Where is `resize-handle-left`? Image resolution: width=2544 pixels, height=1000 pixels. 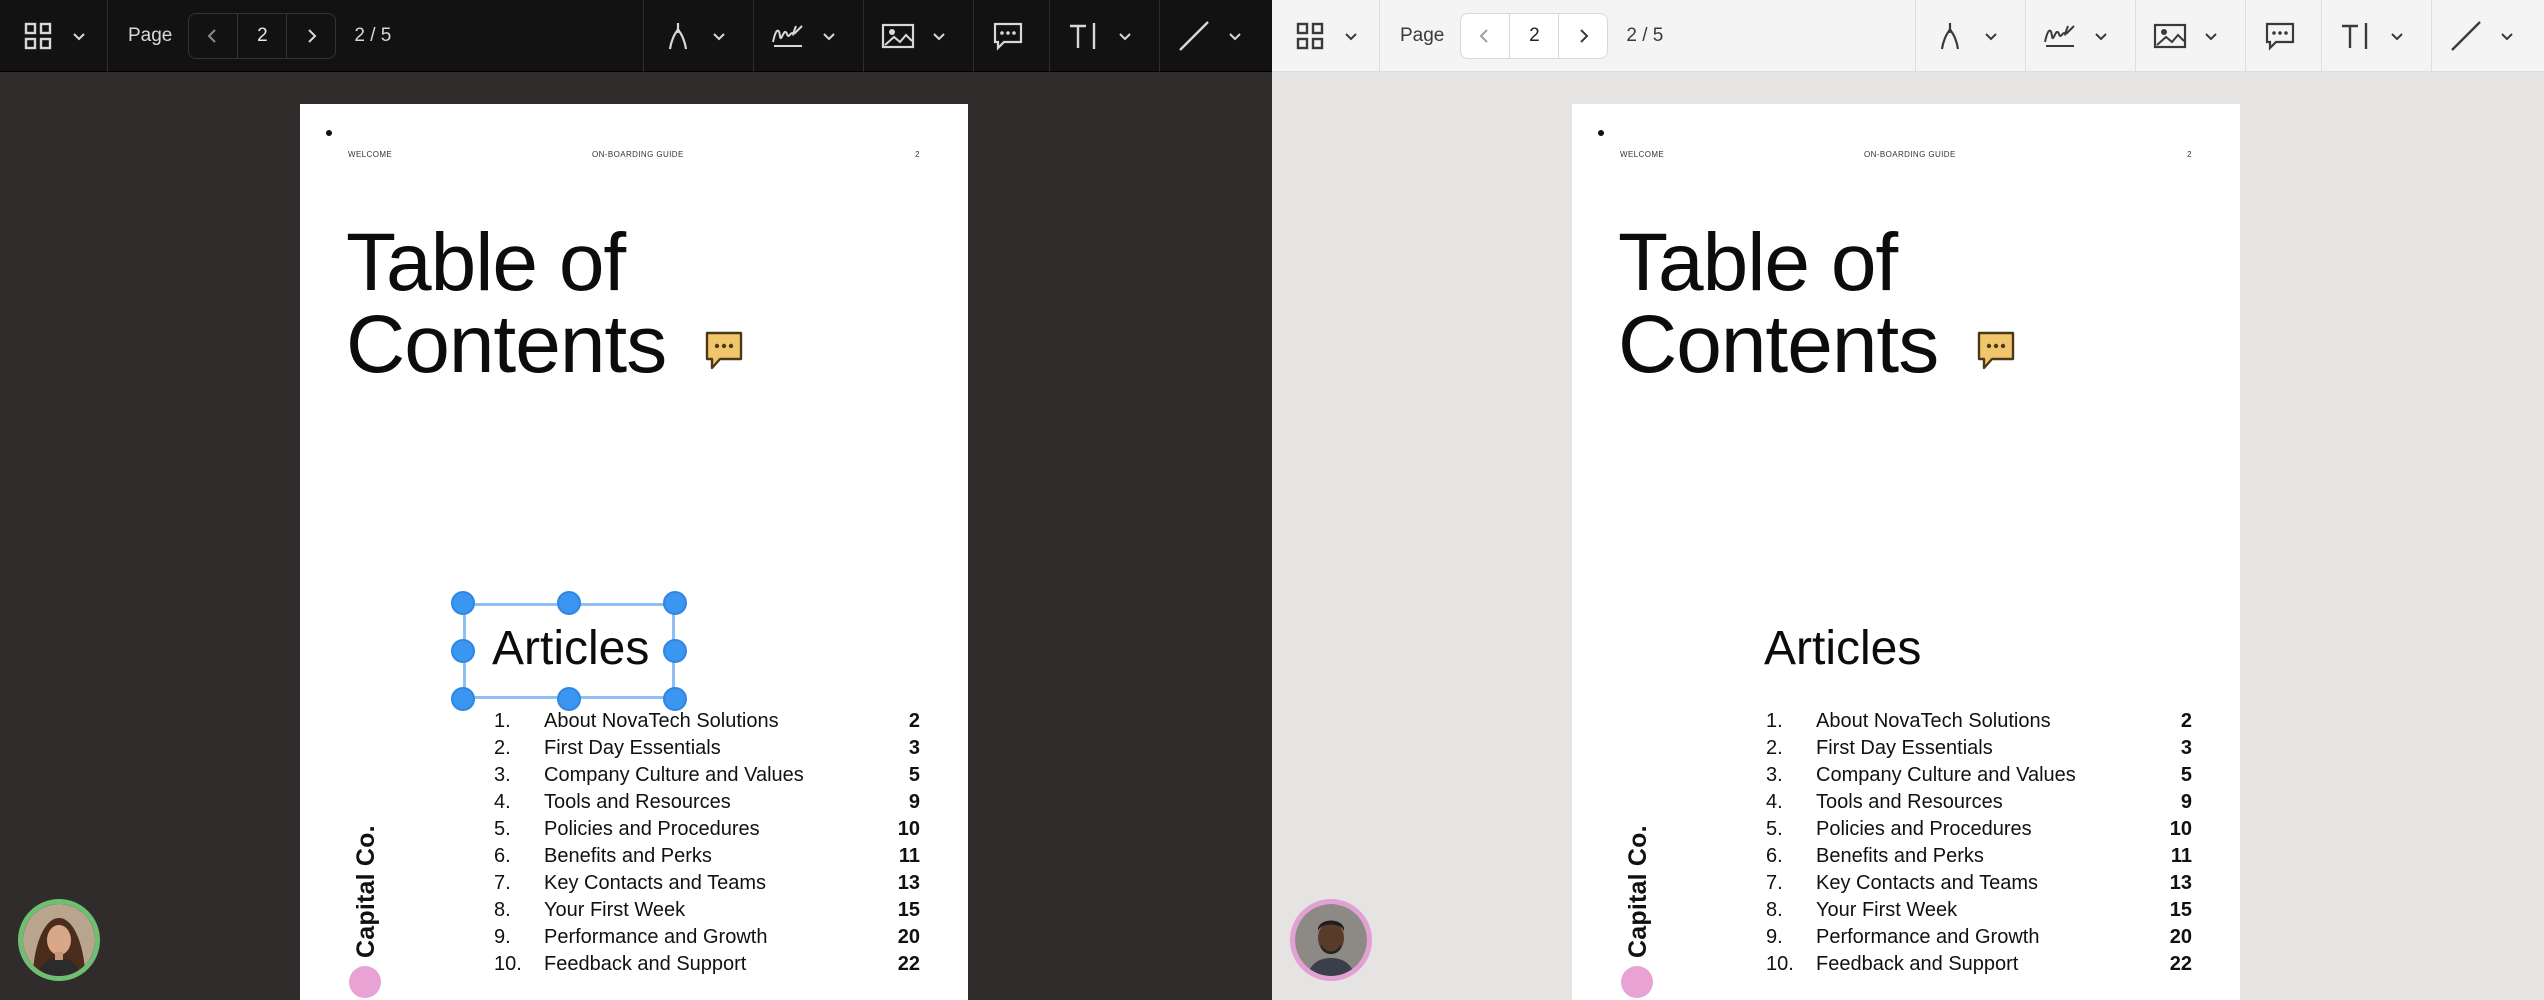
resize-handle-left is located at coordinates (463, 651).